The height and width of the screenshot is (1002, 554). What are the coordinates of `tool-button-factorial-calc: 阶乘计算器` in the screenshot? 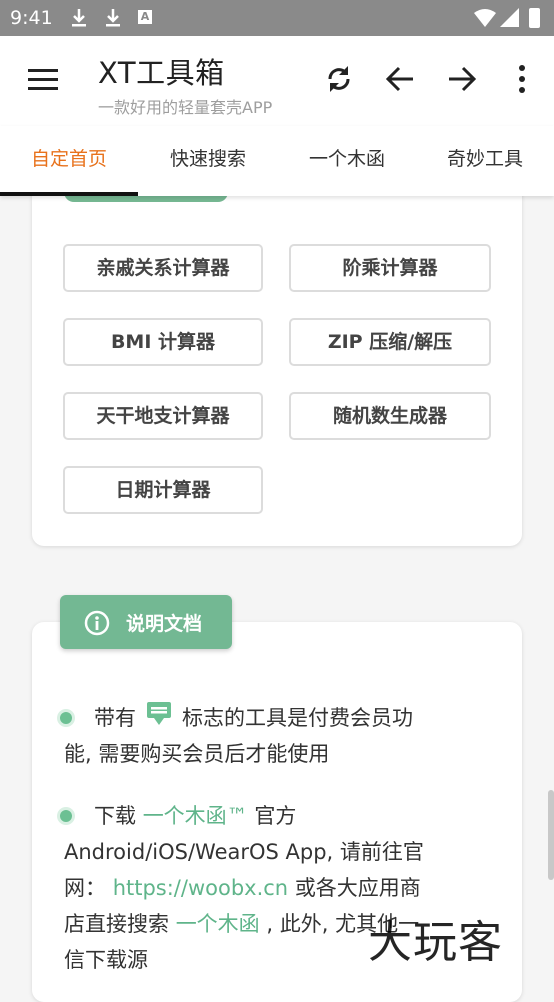 It's located at (390, 268).